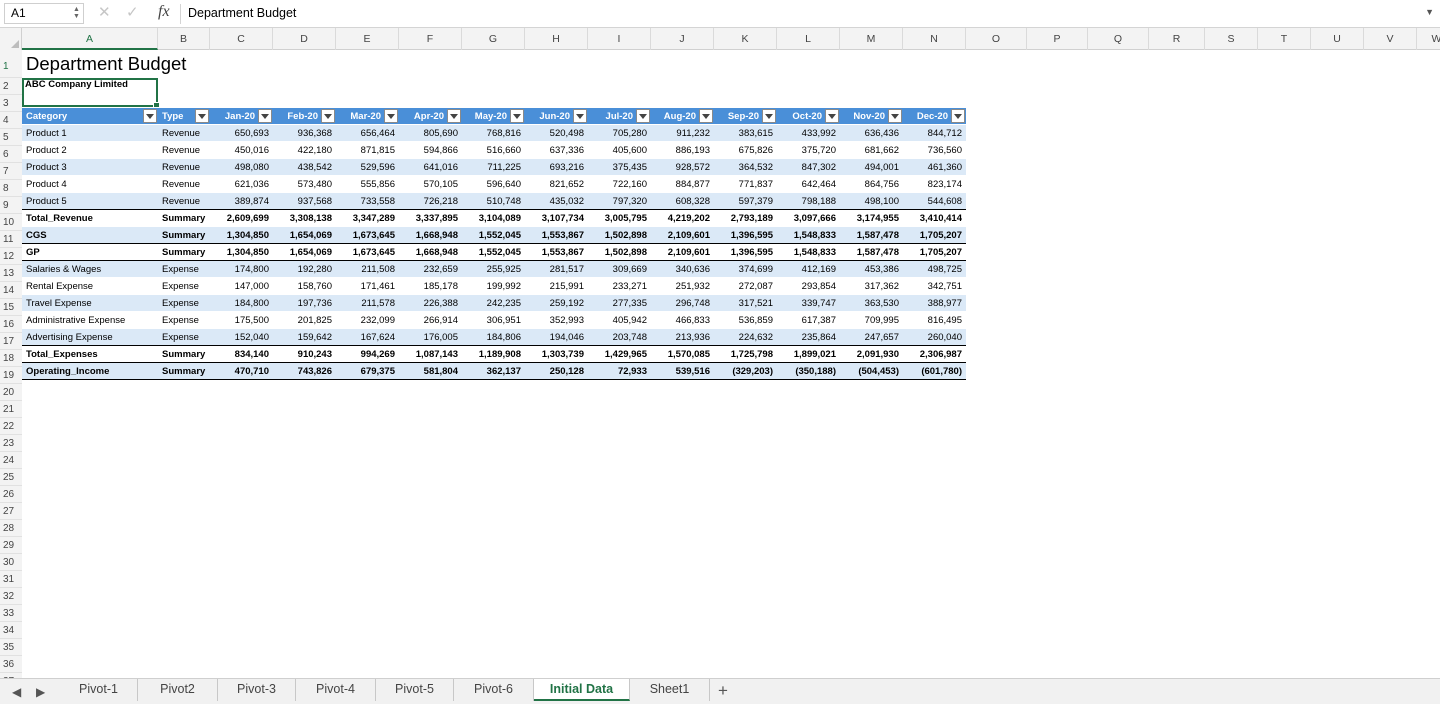 This screenshot has height=704, width=1440. I want to click on value-cell: 317,521, so click(745, 303).